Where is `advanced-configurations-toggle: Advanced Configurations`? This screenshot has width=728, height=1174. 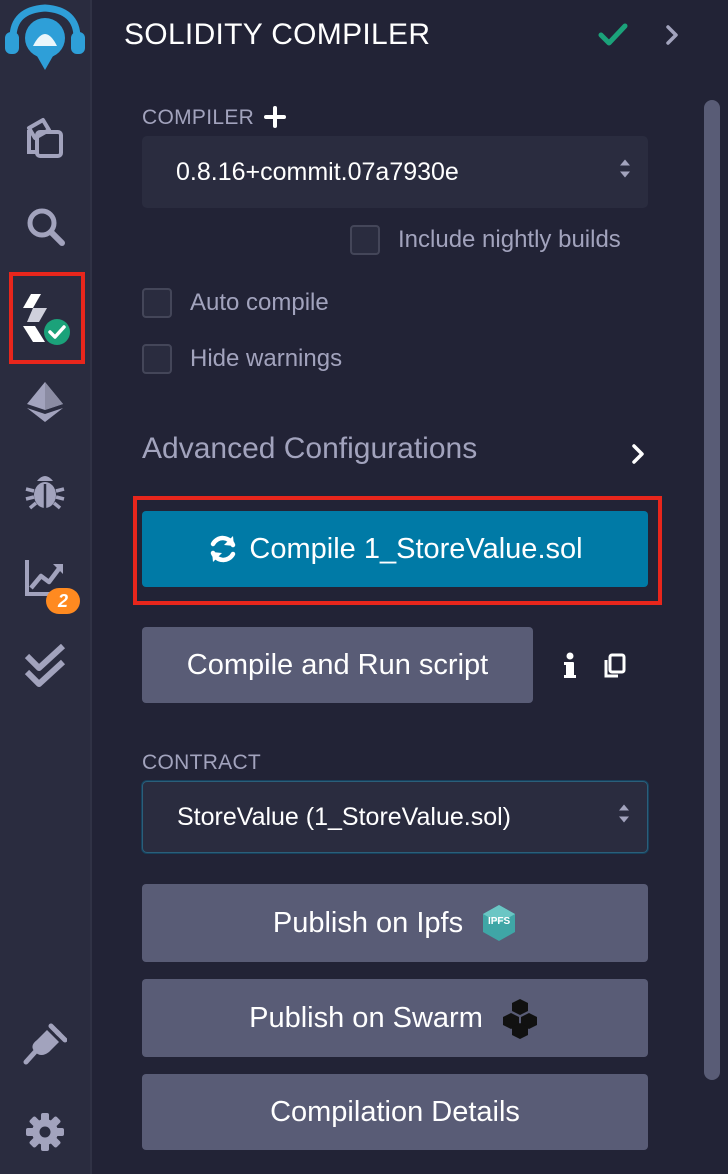 advanced-configurations-toggle: Advanced Configurations is located at coordinates (309, 449).